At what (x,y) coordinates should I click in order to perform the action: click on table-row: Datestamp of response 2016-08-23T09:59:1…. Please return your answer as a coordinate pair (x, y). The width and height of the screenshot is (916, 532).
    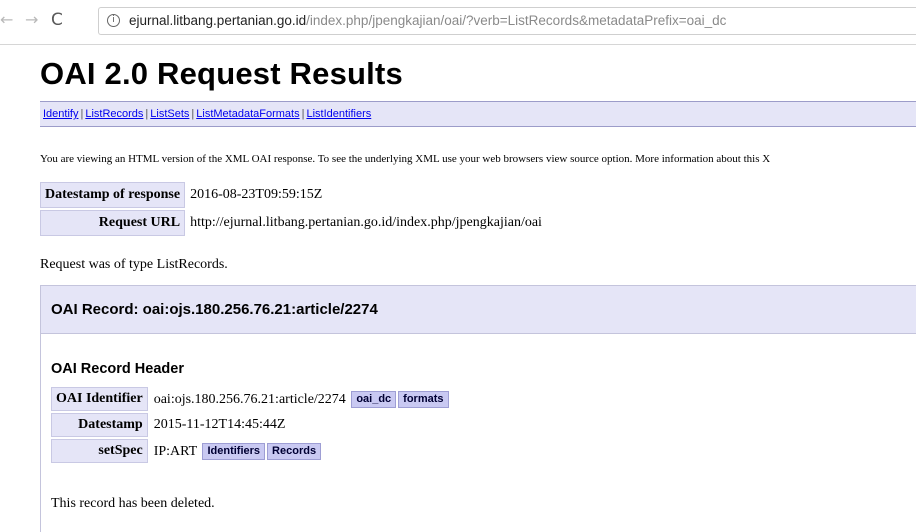
    Looking at the image, I should click on (293, 195).